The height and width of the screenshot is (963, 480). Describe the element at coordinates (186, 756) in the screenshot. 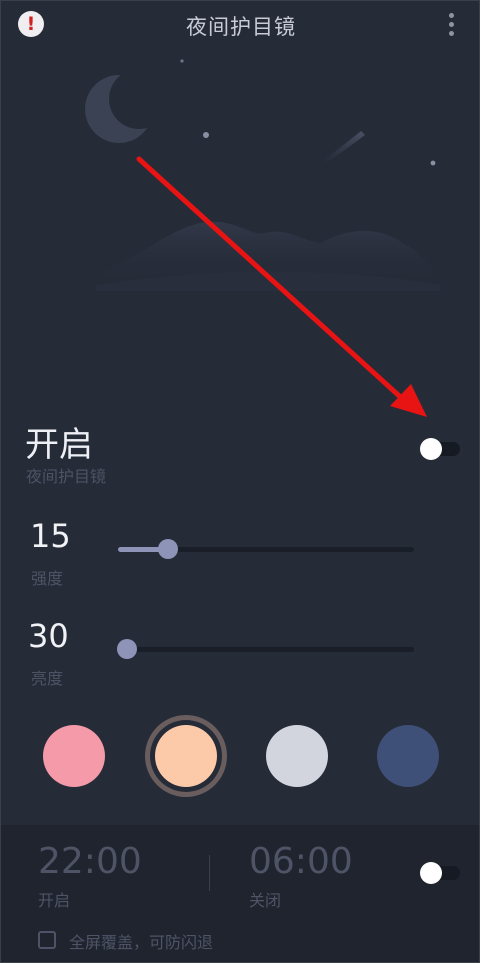

I see `color-swatch-peach` at that location.